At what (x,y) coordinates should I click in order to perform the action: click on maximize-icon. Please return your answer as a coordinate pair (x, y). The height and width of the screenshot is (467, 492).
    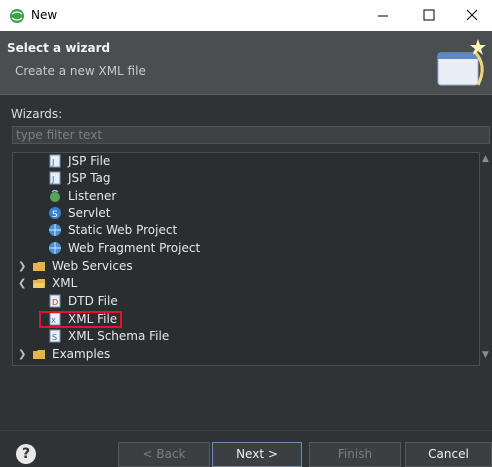
    Looking at the image, I should click on (429, 15).